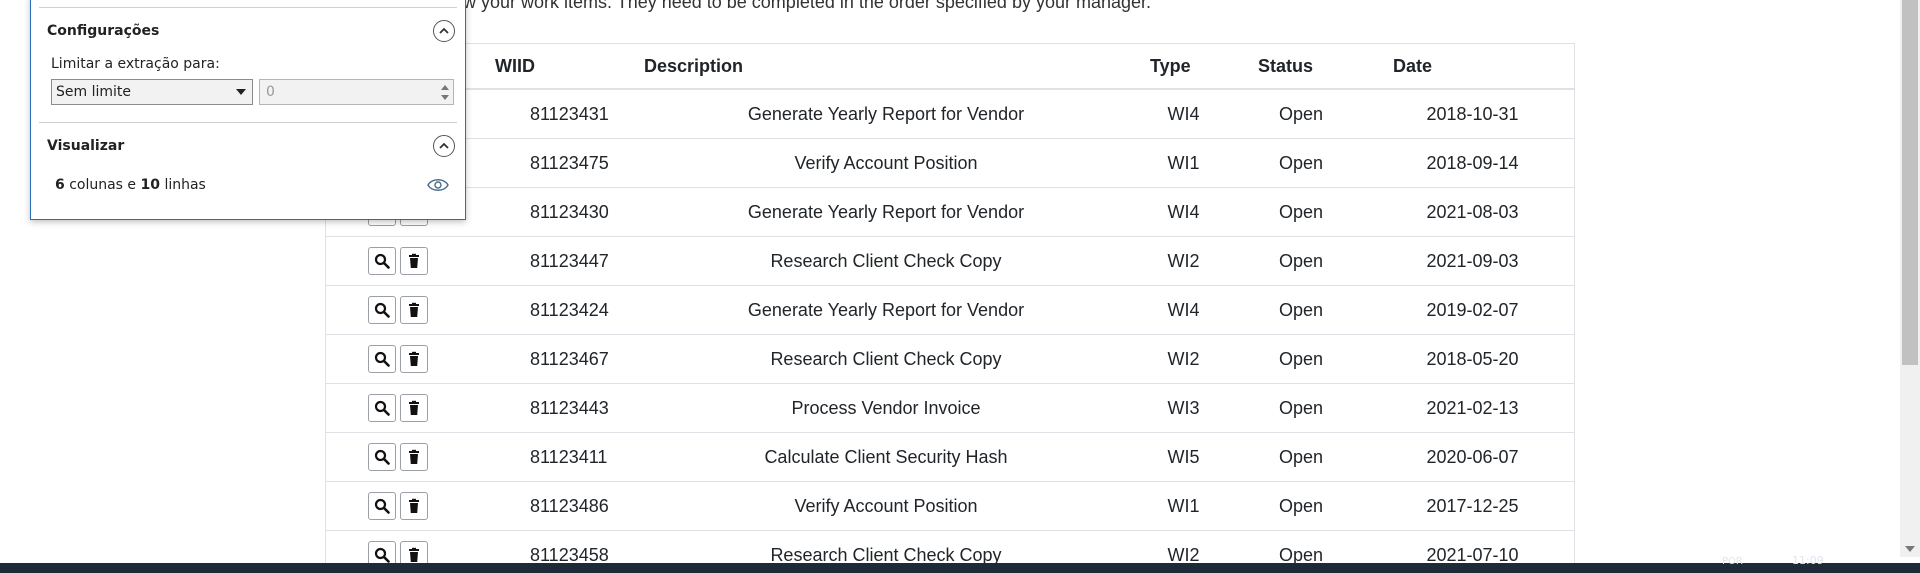 The width and height of the screenshot is (1920, 573). What do you see at coordinates (356, 92) in the screenshot?
I see `limit-number-input: 0` at bounding box center [356, 92].